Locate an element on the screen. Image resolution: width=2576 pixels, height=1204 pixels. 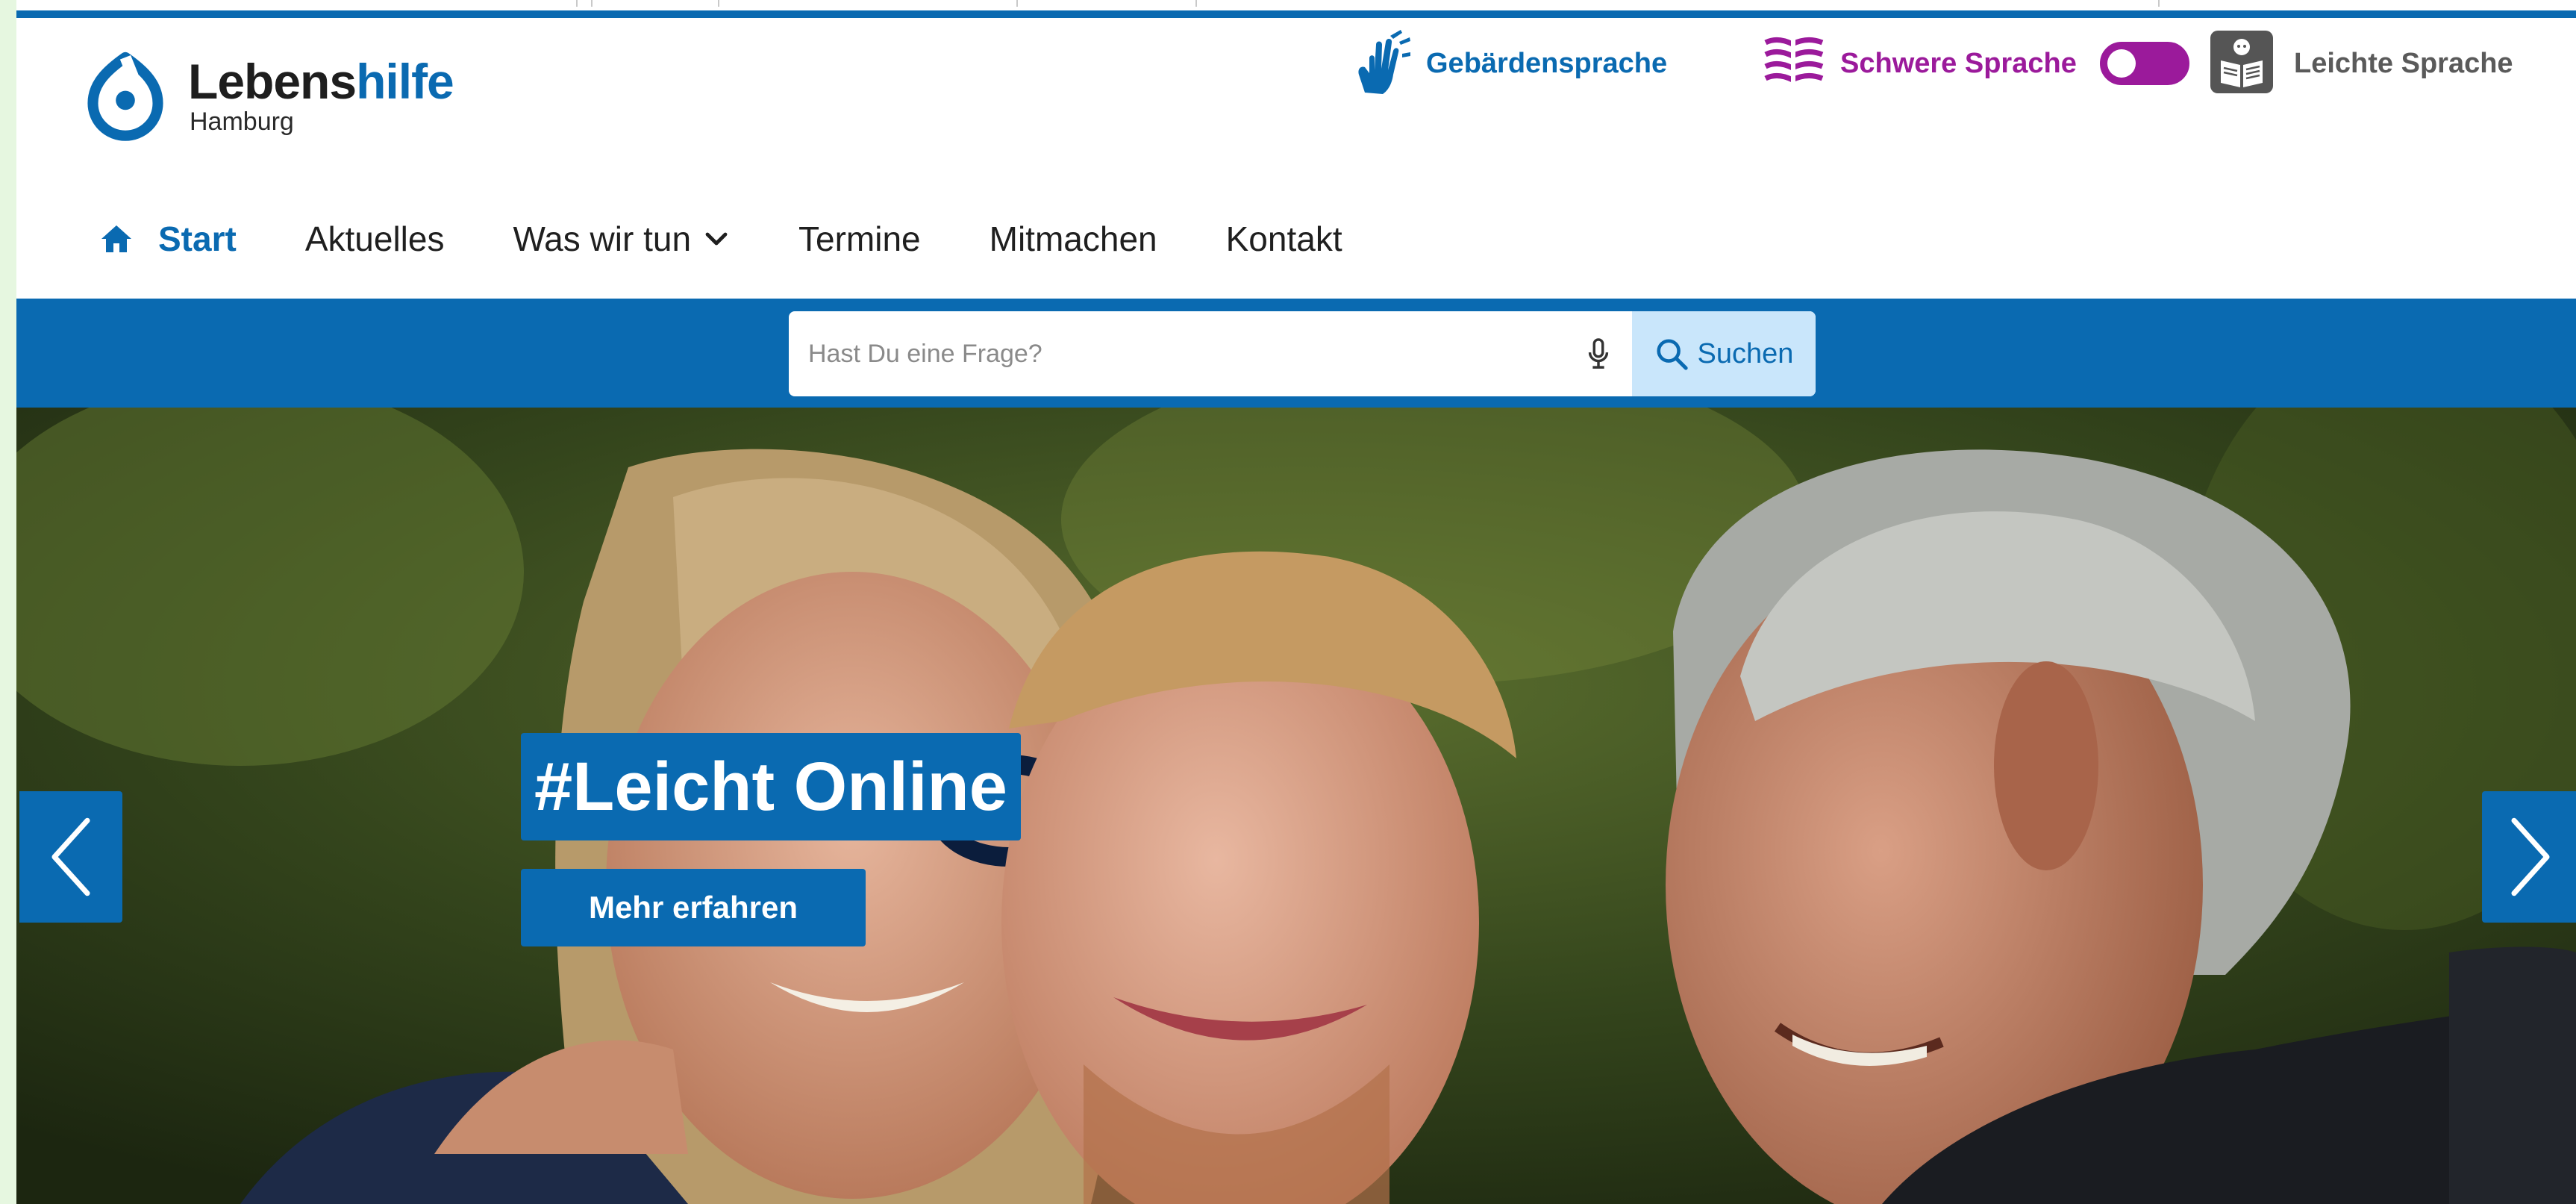
chevron-down-icon is located at coordinates (716, 239).